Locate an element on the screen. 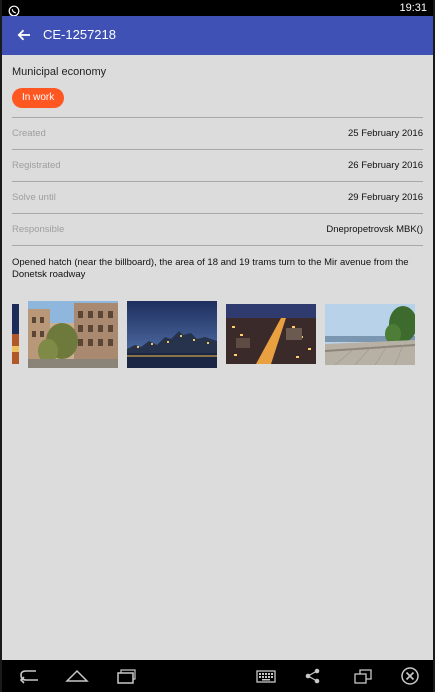 This screenshot has width=435, height=692. detail-row-responsible: Responsible Dnepropetrovsk MBK() is located at coordinates (217, 229).